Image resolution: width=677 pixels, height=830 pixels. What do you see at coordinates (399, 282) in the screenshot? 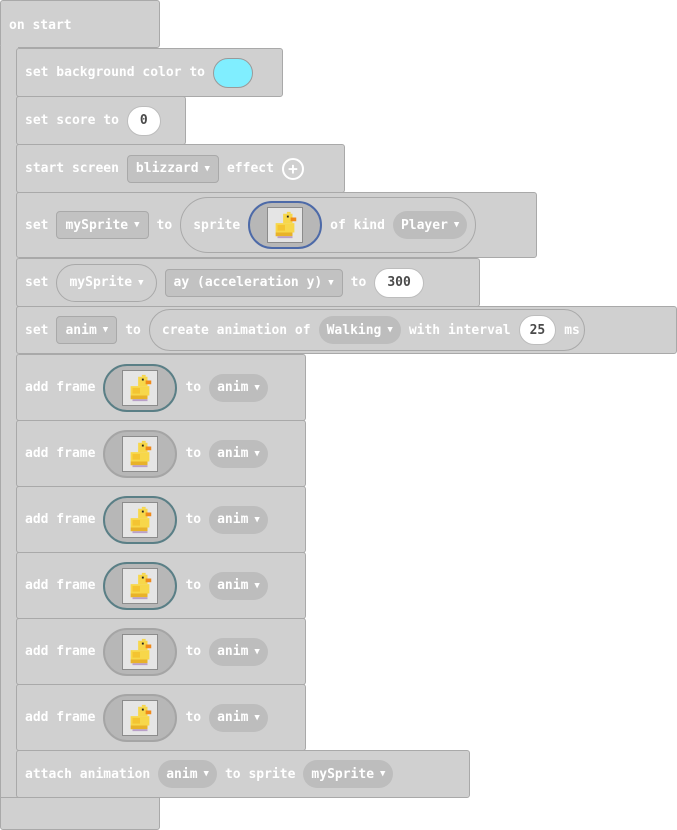
I see `acceleration-value-input: 300` at bounding box center [399, 282].